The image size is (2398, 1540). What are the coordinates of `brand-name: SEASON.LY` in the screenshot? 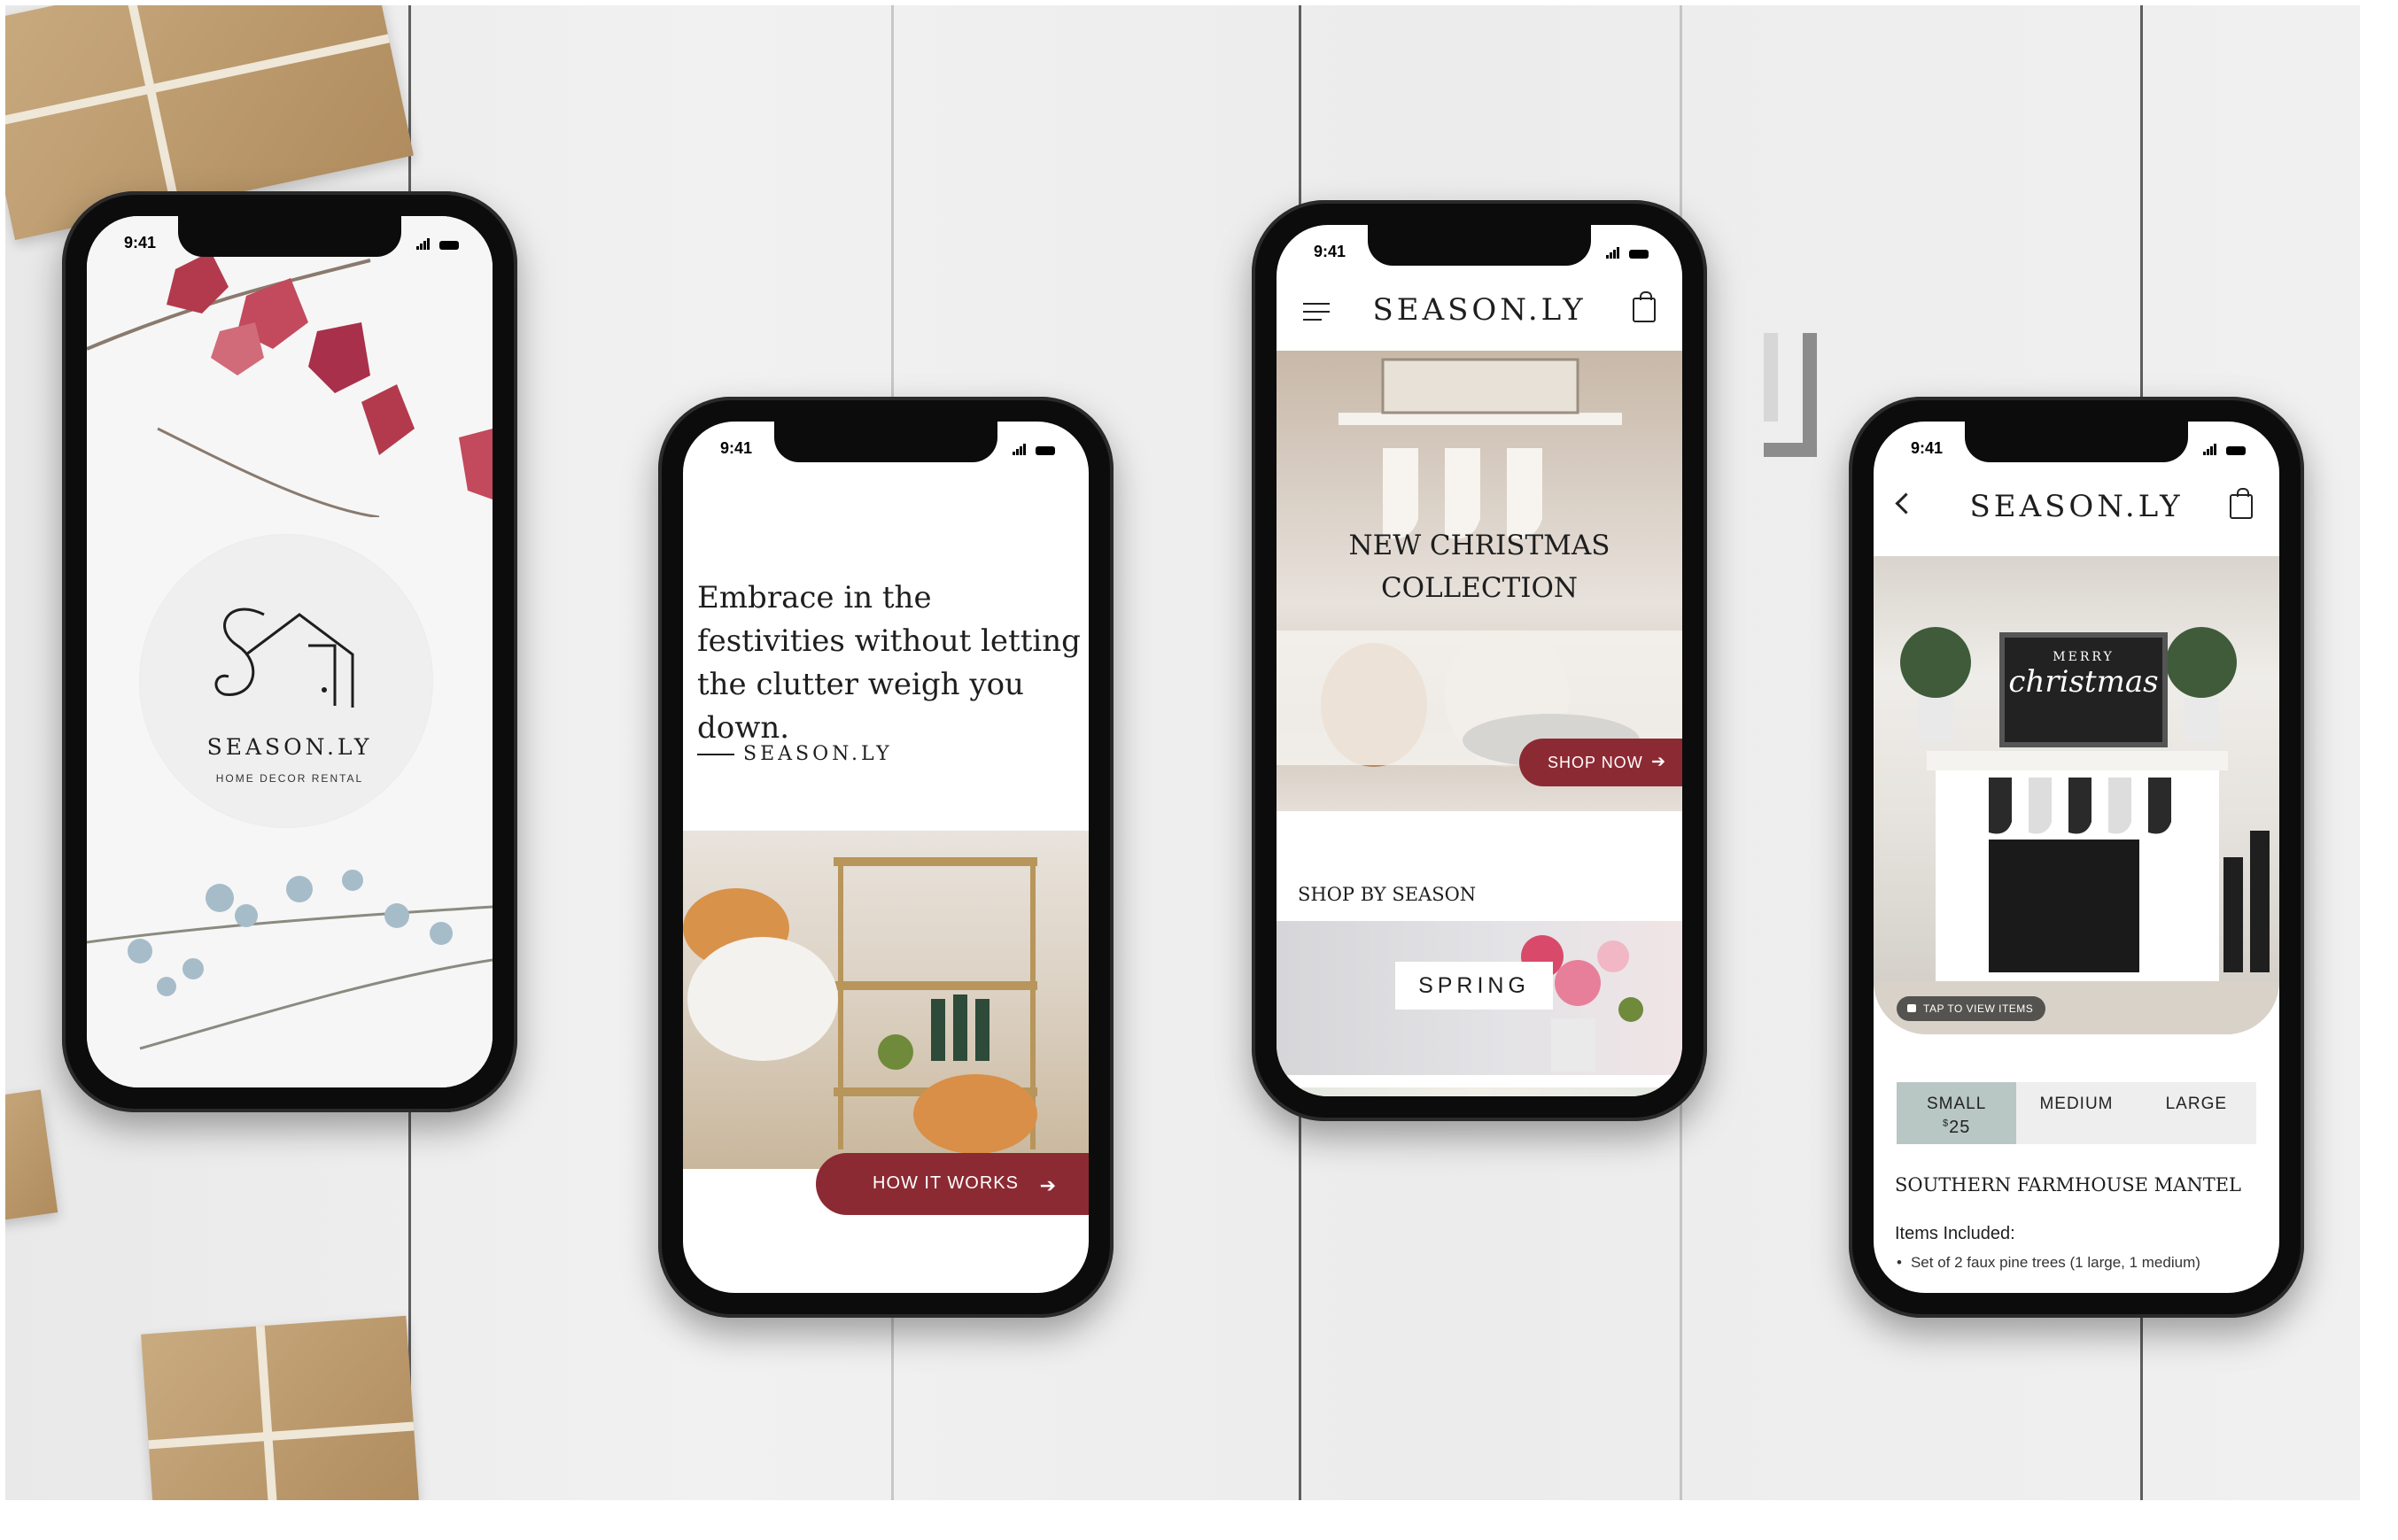 It's located at (290, 747).